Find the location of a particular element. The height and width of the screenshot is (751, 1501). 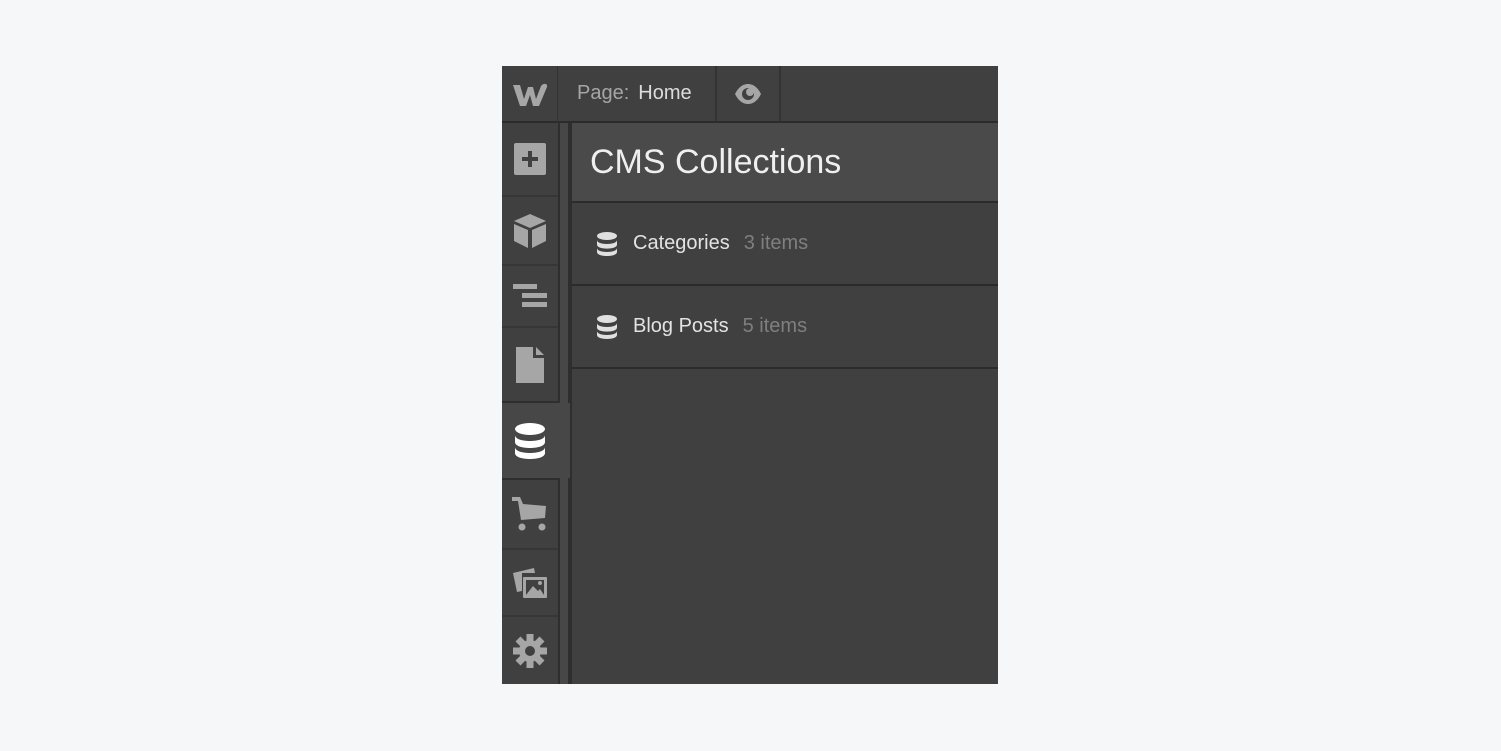

panel-title: CMS Collections is located at coordinates (785, 163).